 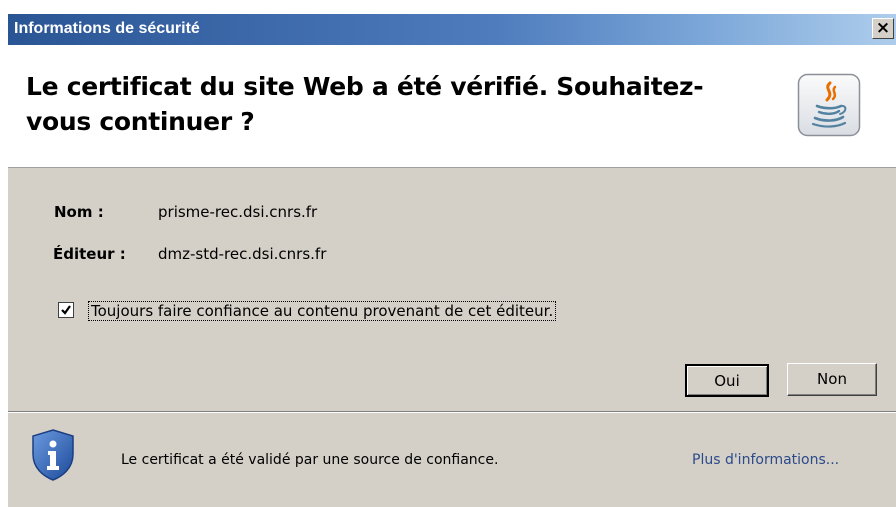 I want to click on publisher-value: dmz-std-rec.dsi.cnrs.fr, so click(x=242, y=254).